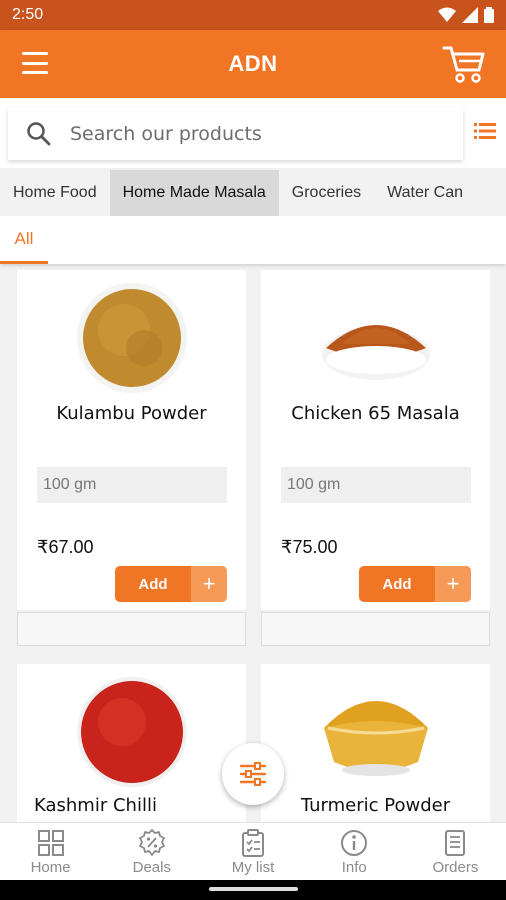 The height and width of the screenshot is (900, 506). What do you see at coordinates (455, 843) in the screenshot?
I see `orders-icon` at bounding box center [455, 843].